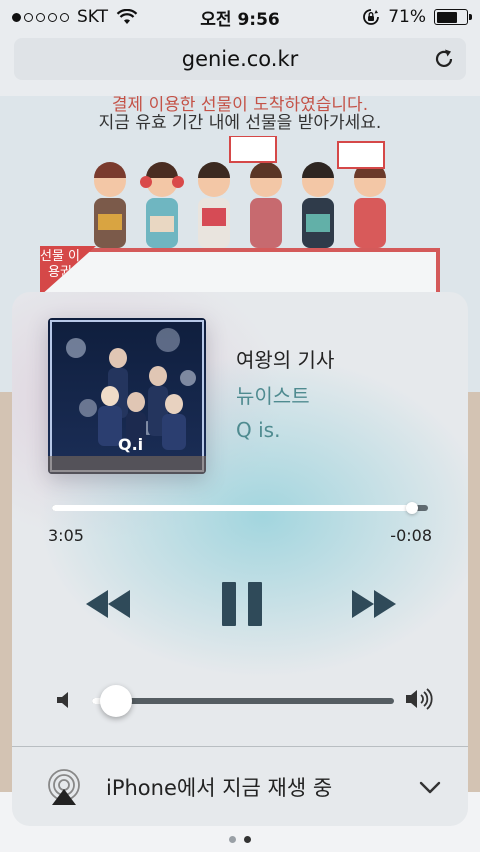 The image size is (480, 852). I want to click on reload-icon, so click(444, 59).